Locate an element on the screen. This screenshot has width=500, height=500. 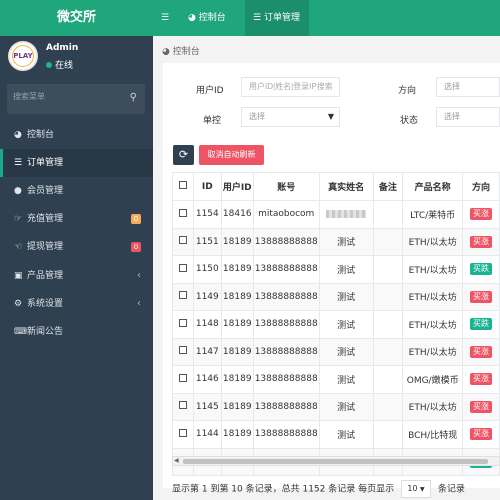
status-select: 选择 is located at coordinates (468, 117).